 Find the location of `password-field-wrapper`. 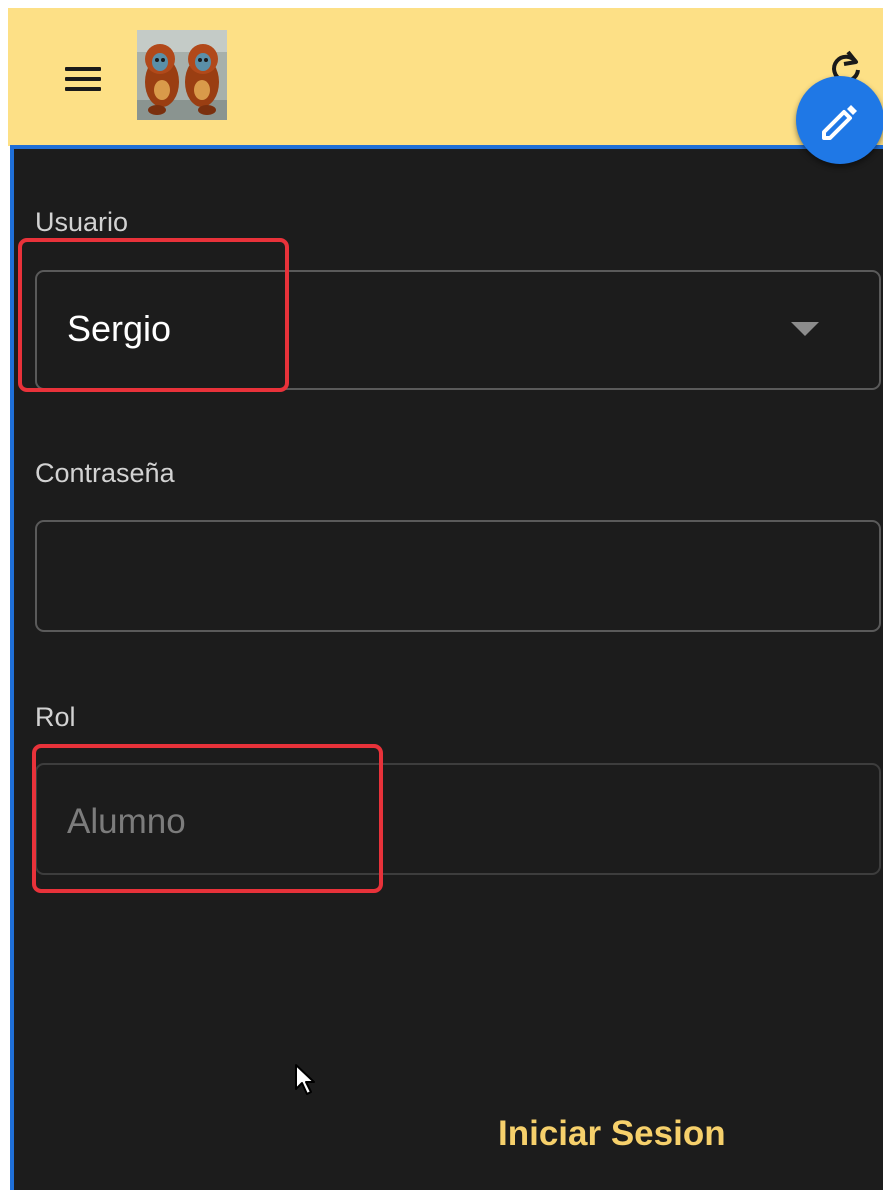

password-field-wrapper is located at coordinates (458, 576).